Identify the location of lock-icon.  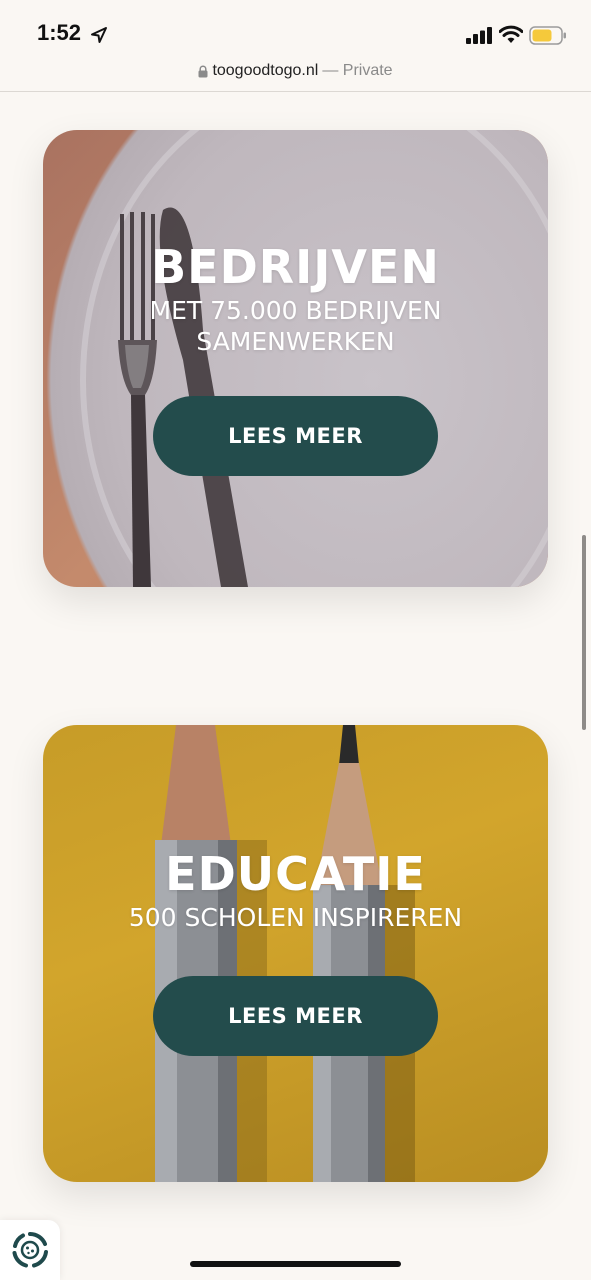
(203, 71).